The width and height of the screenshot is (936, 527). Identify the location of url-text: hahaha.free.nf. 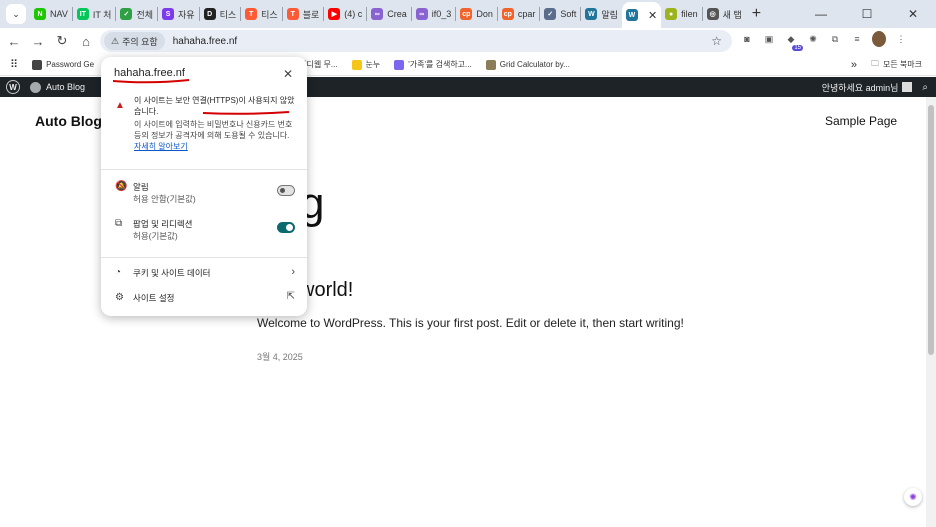
(205, 41).